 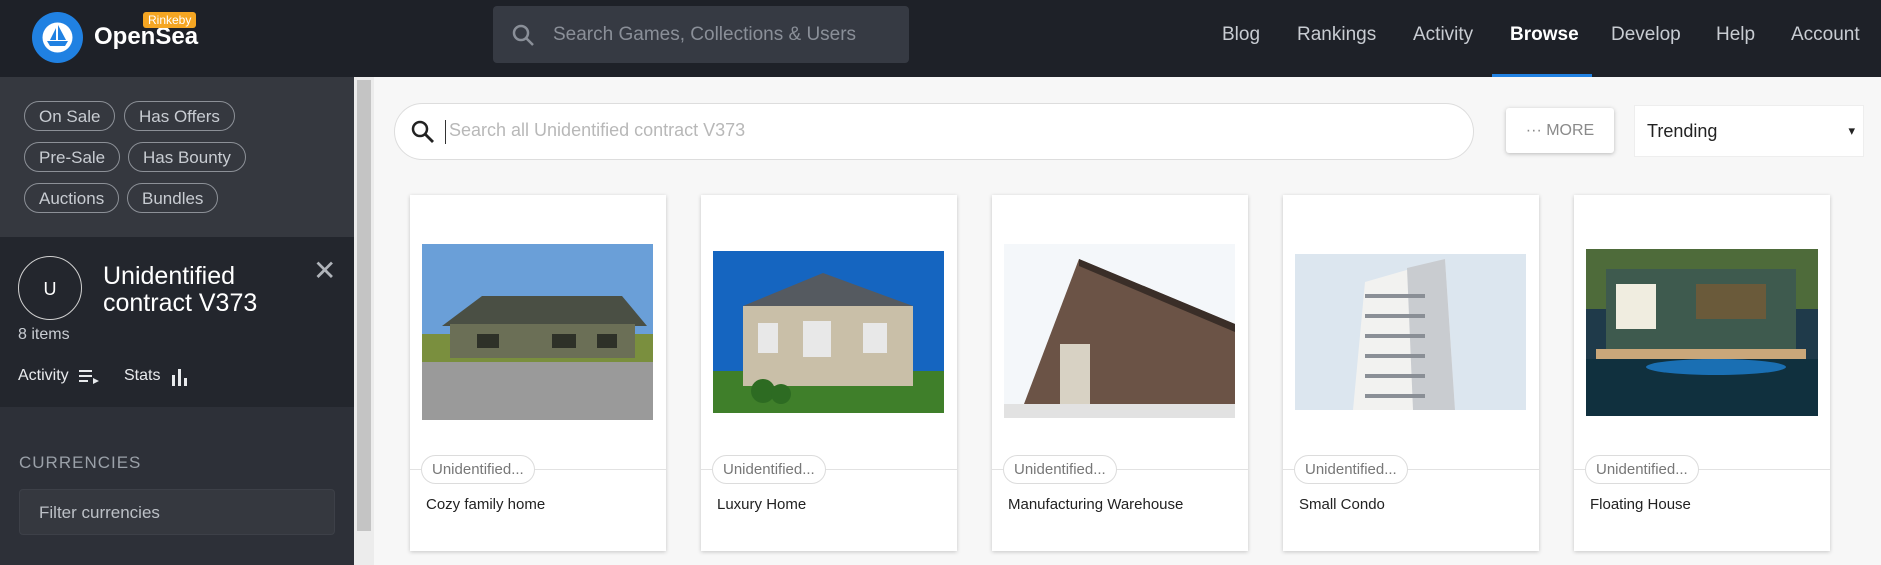 I want to click on sidebar-scrollbar, so click(x=364, y=321).